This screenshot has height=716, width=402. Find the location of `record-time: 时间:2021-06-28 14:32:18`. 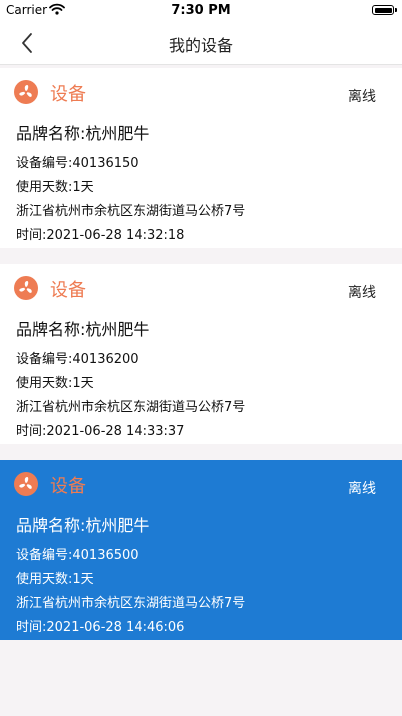

record-time: 时间:2021-06-28 14:32:18 is located at coordinates (100, 235).